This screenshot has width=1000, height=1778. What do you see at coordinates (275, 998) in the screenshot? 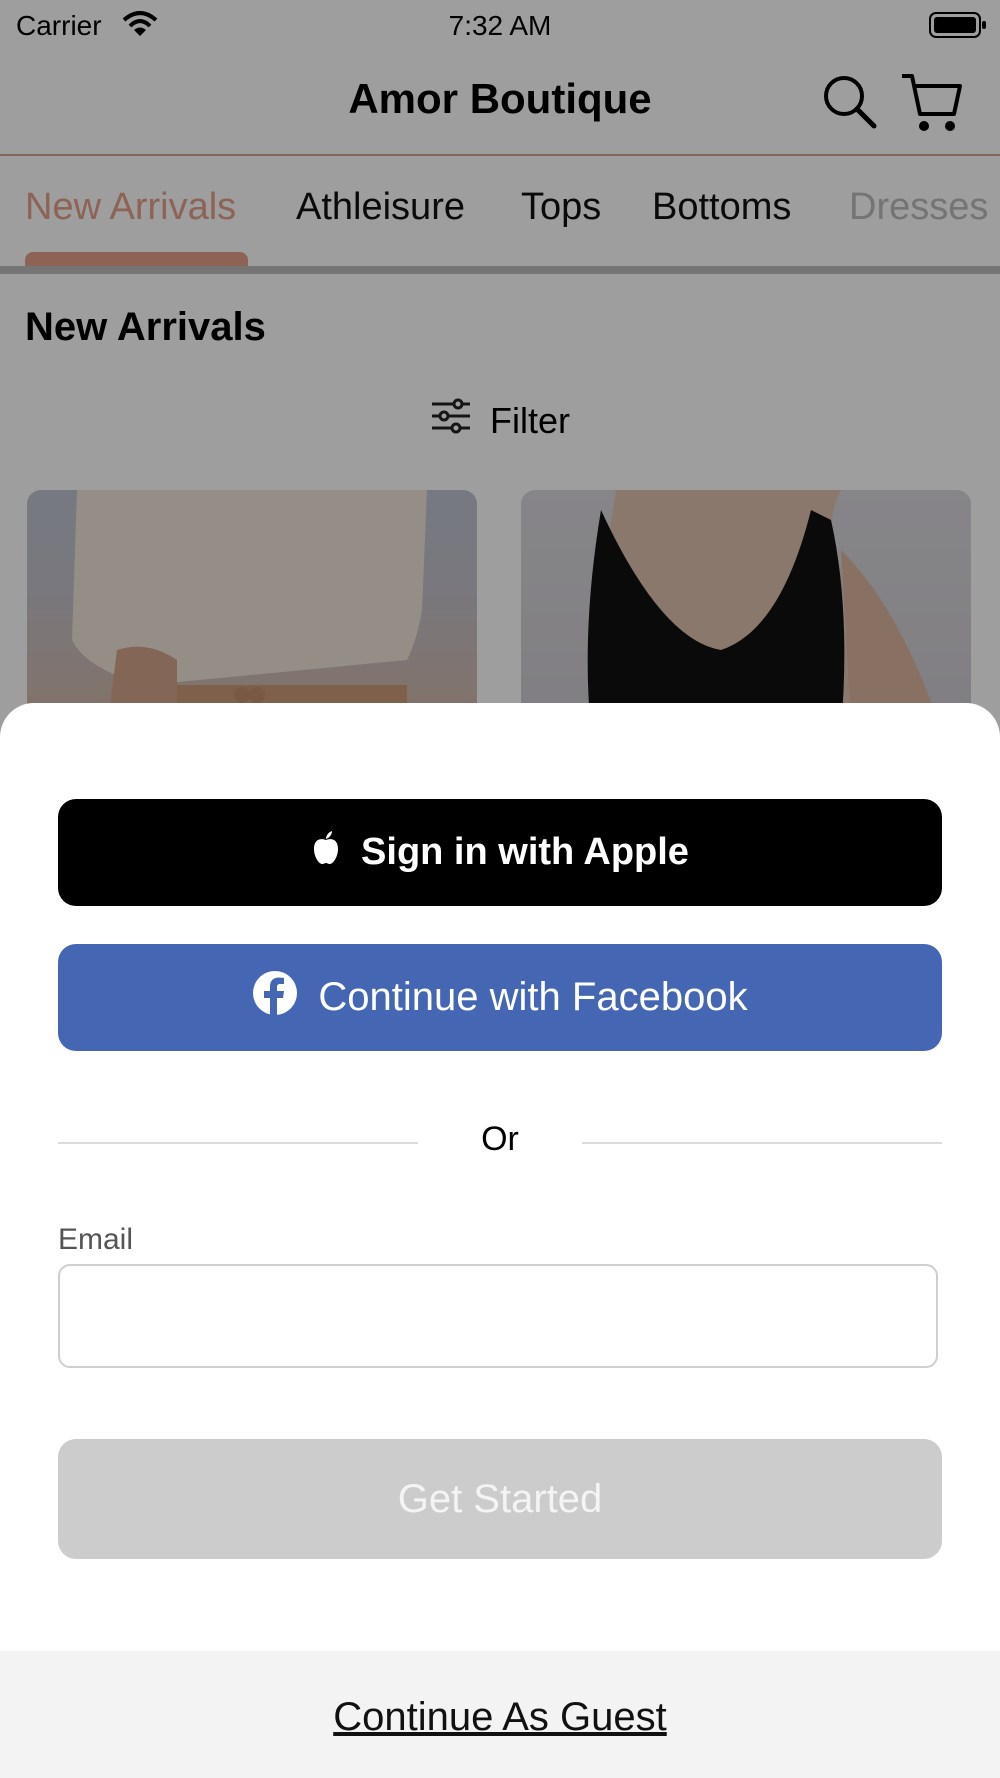
I see `facebook-icon` at bounding box center [275, 998].